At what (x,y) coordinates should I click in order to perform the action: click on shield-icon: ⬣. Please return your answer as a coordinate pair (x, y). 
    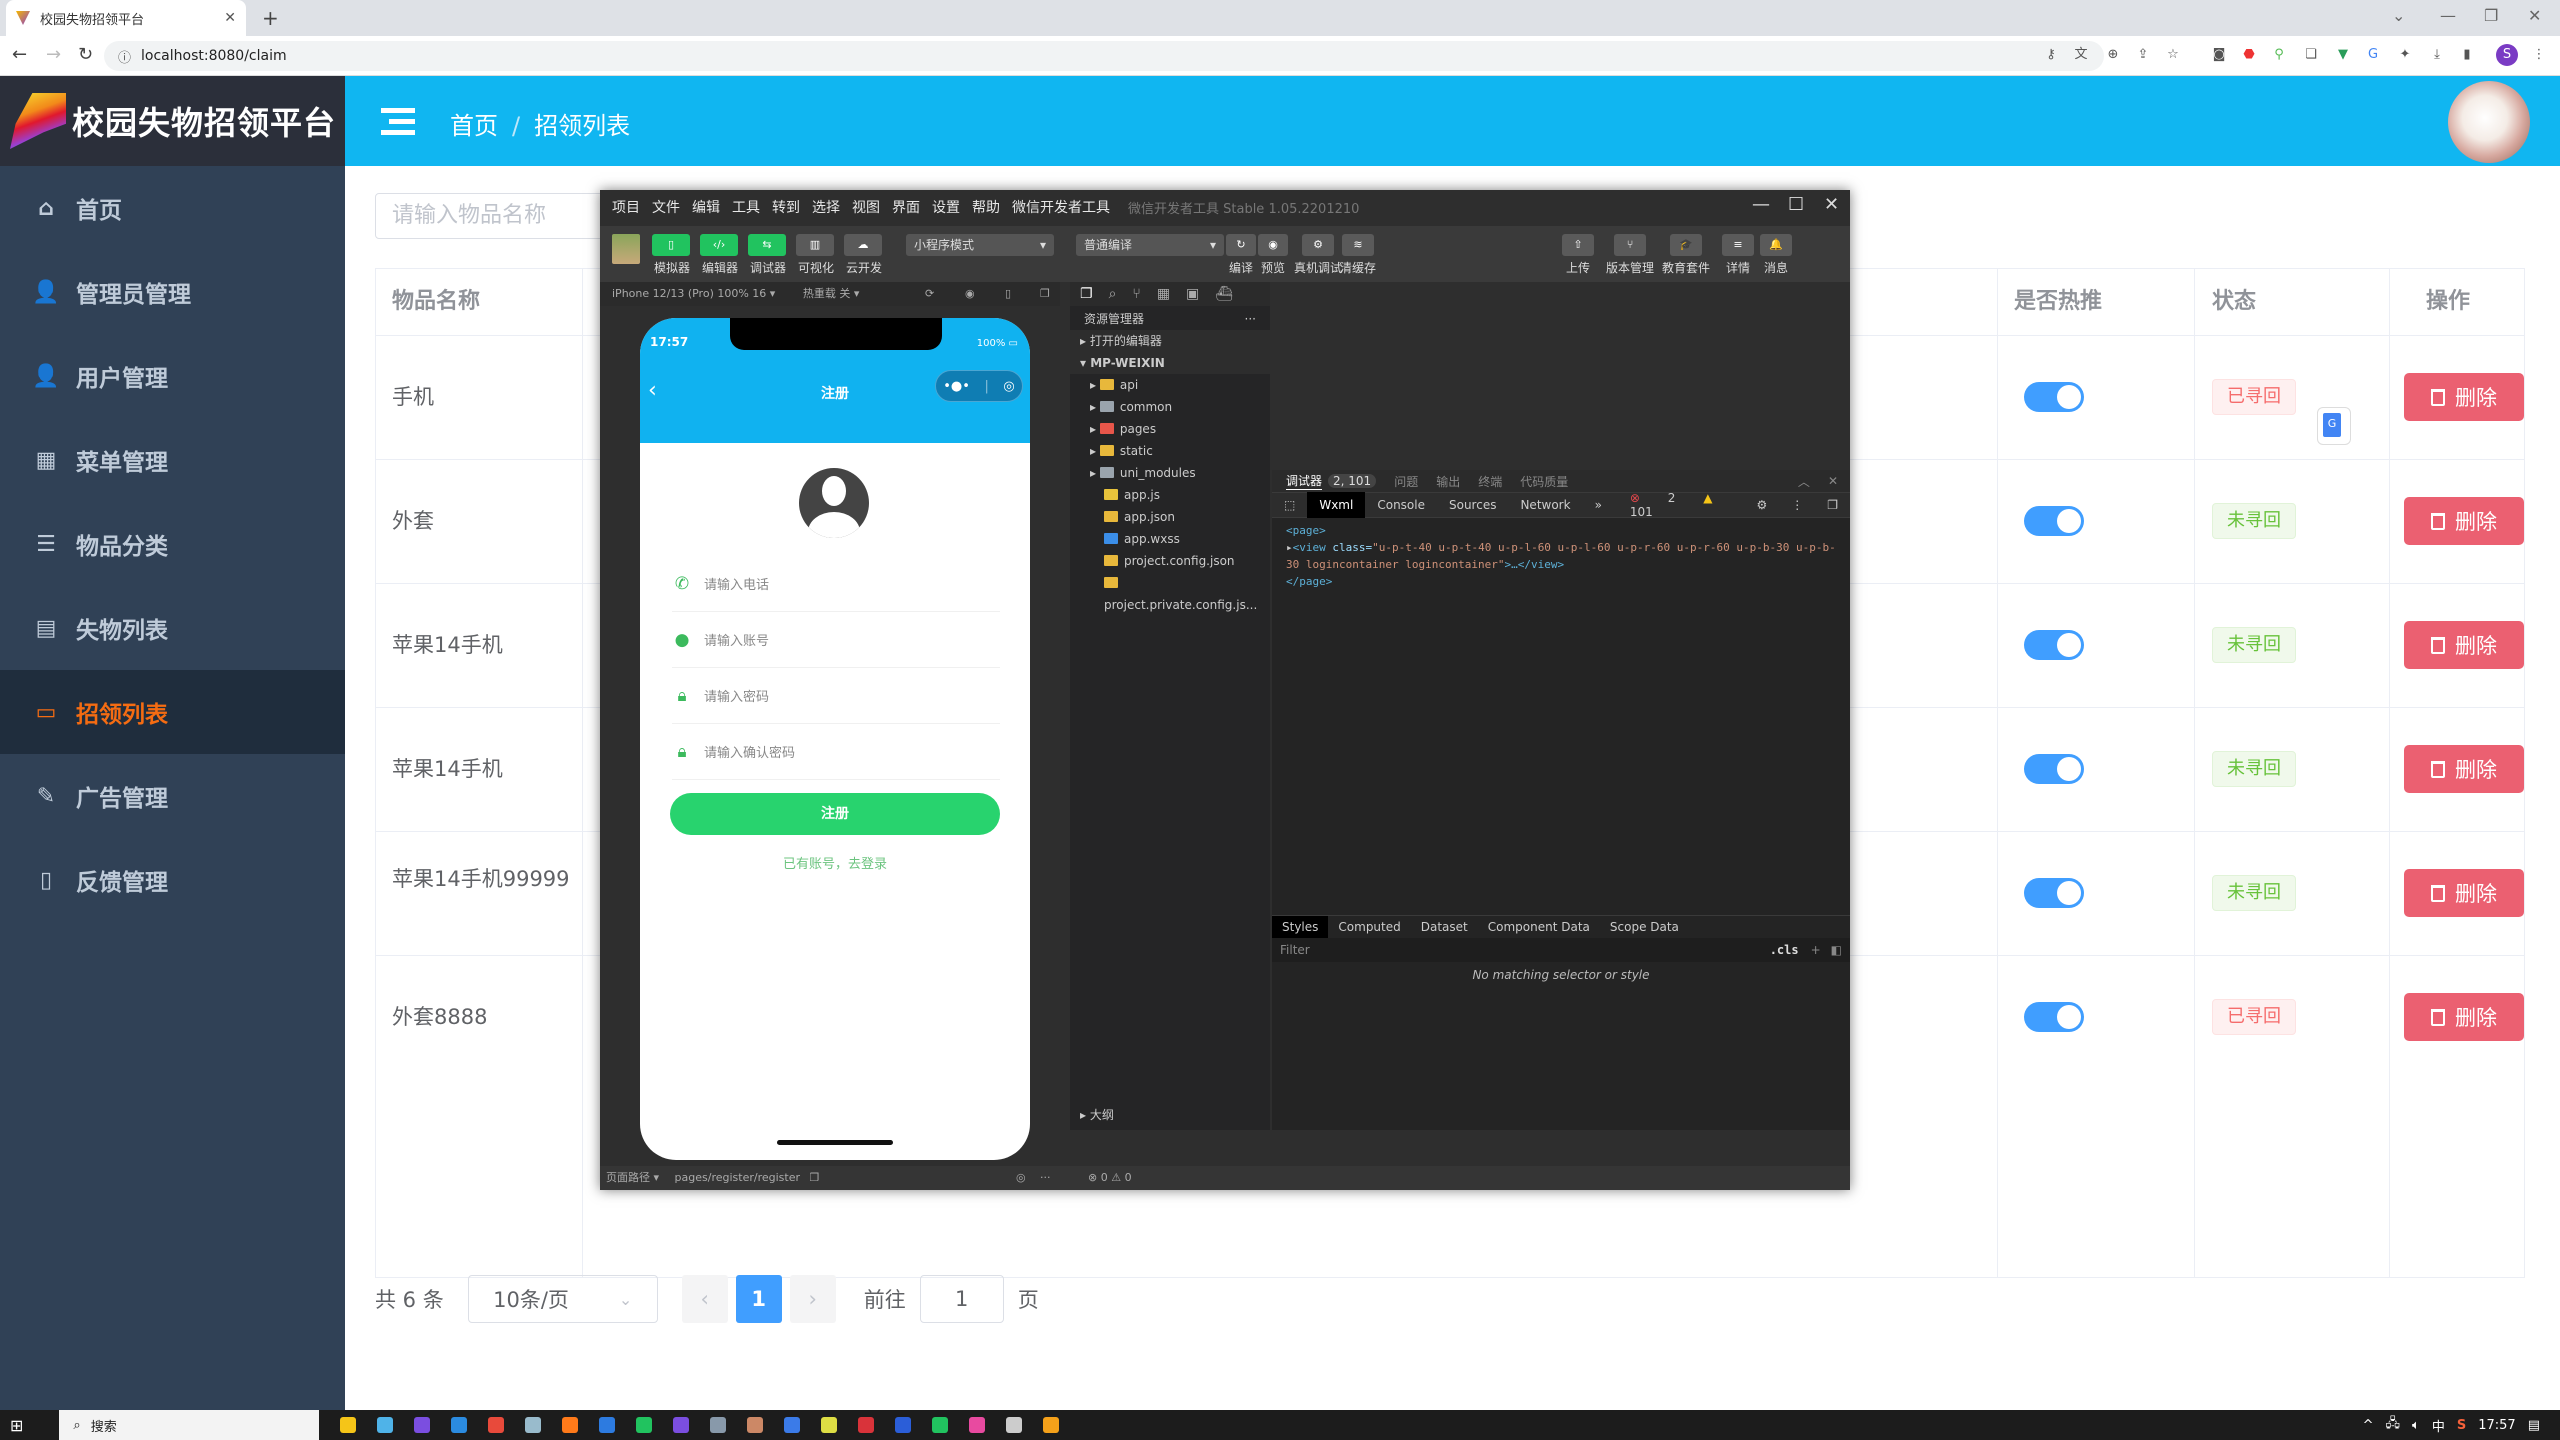
    Looking at the image, I should click on (2249, 55).